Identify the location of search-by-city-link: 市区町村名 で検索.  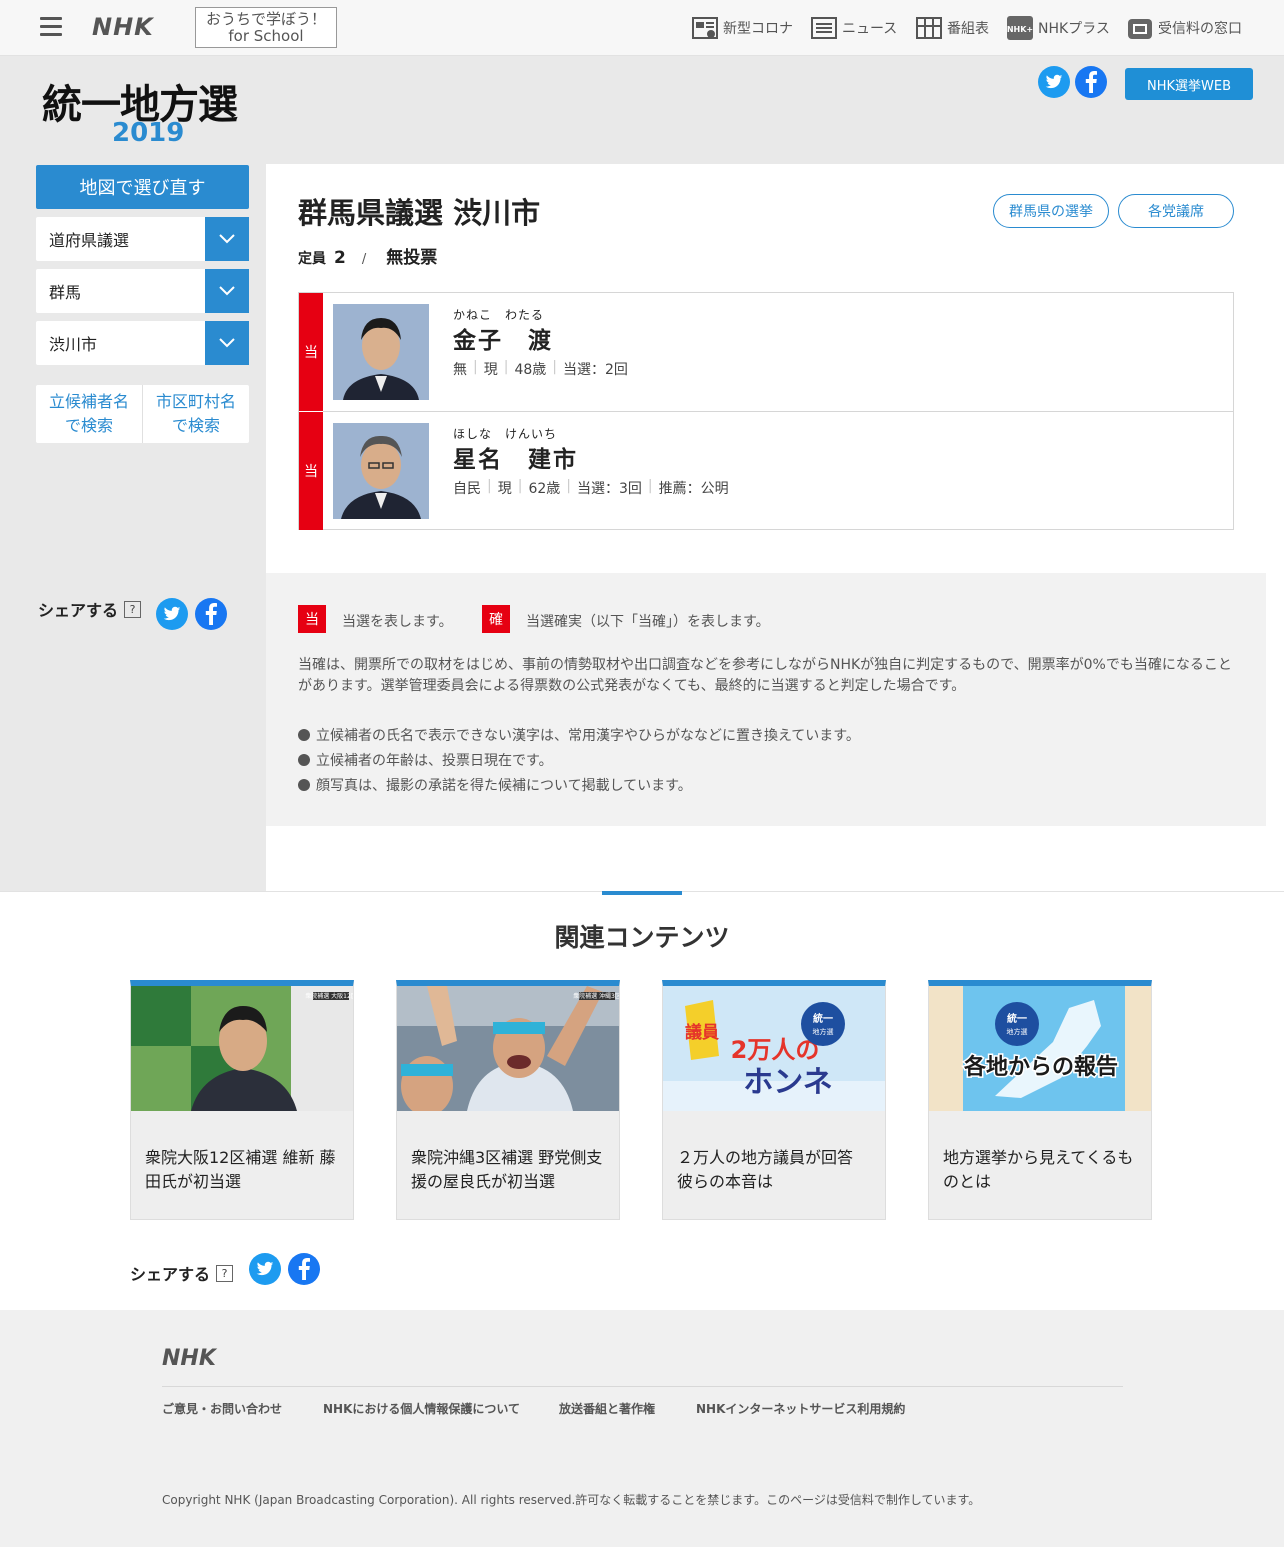
(196, 414).